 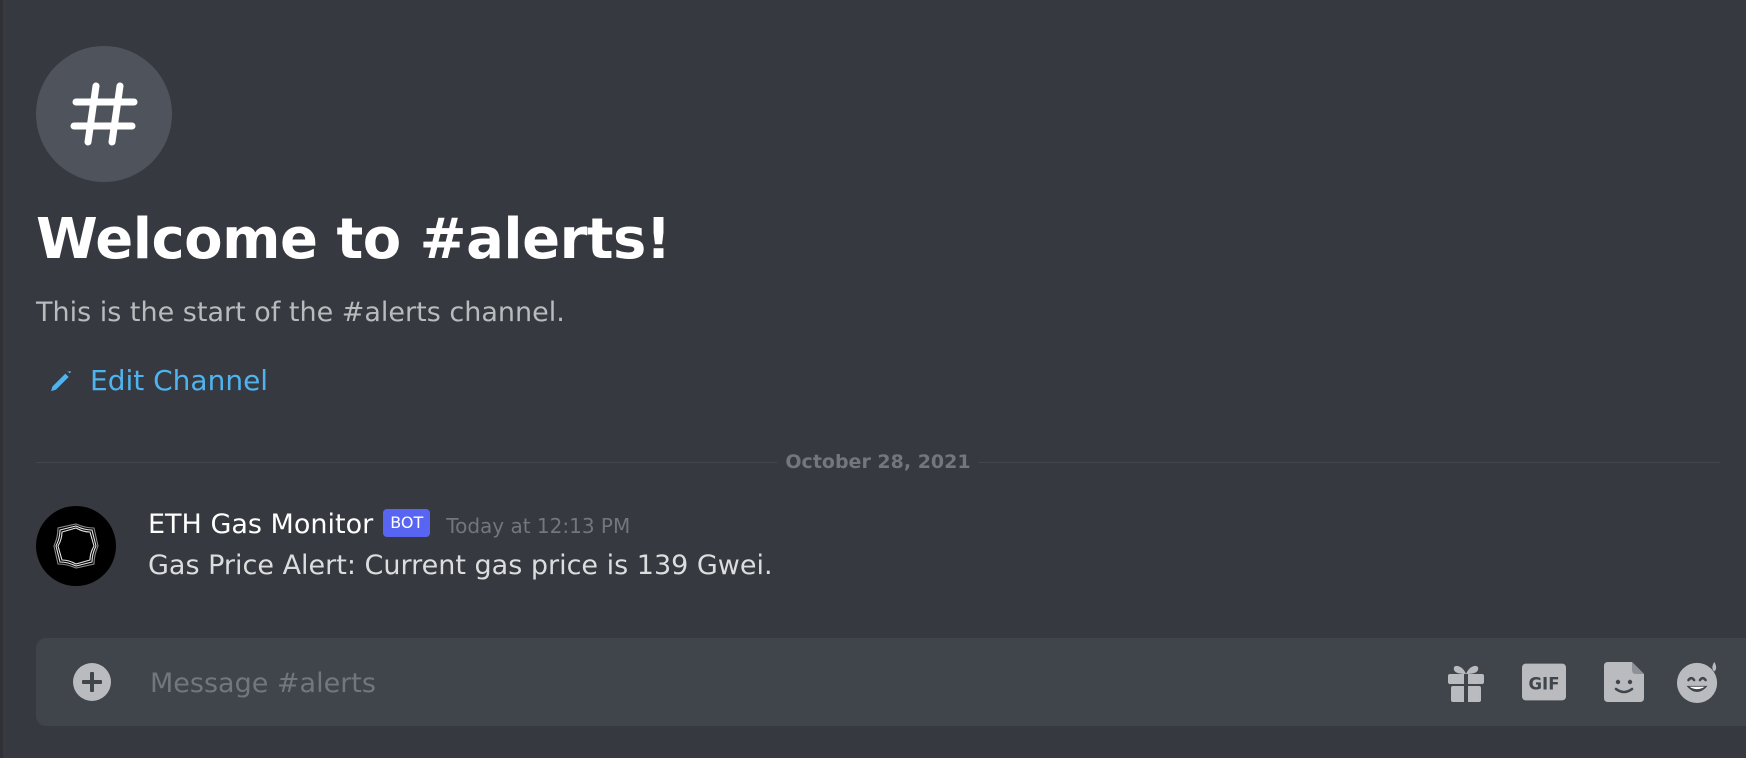 What do you see at coordinates (1698, 682) in the screenshot?
I see `emoji-icon` at bounding box center [1698, 682].